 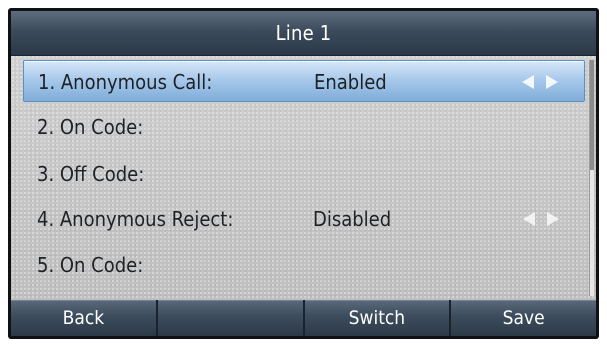 I want to click on screen-title: Line 1, so click(x=303, y=33).